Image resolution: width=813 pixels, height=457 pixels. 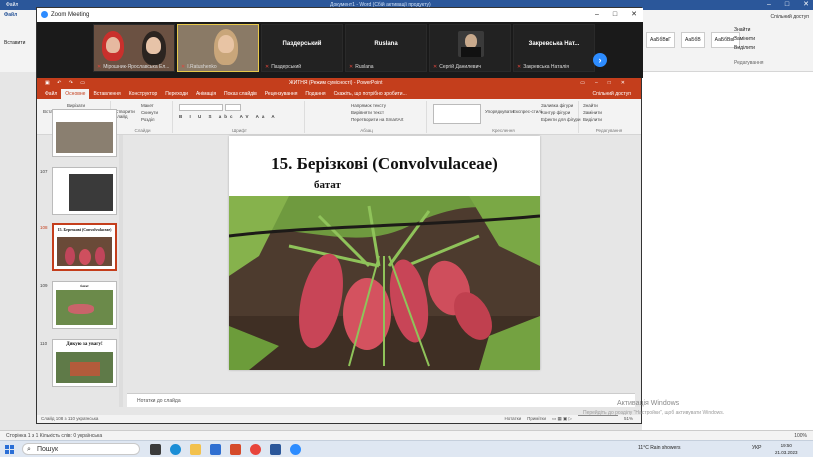 I want to click on zoom-icon, so click(x=295, y=449).